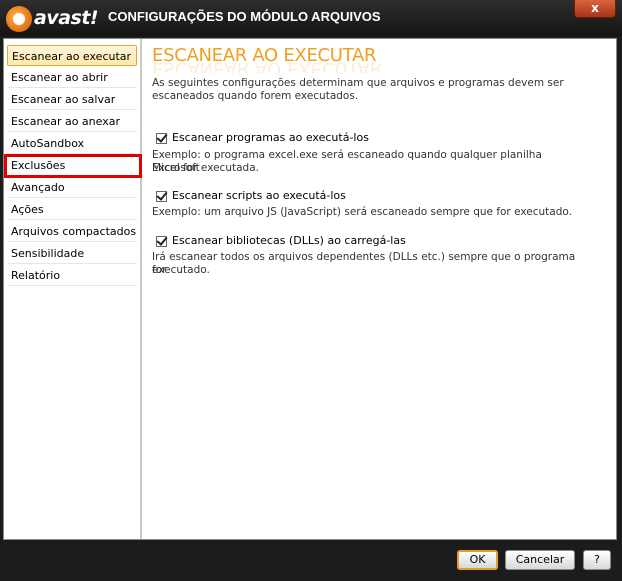 The image size is (622, 581). Describe the element at coordinates (72, 99) in the screenshot. I see `sidebar-item-escanear-ao-salvar: Escanear ao salvar` at that location.